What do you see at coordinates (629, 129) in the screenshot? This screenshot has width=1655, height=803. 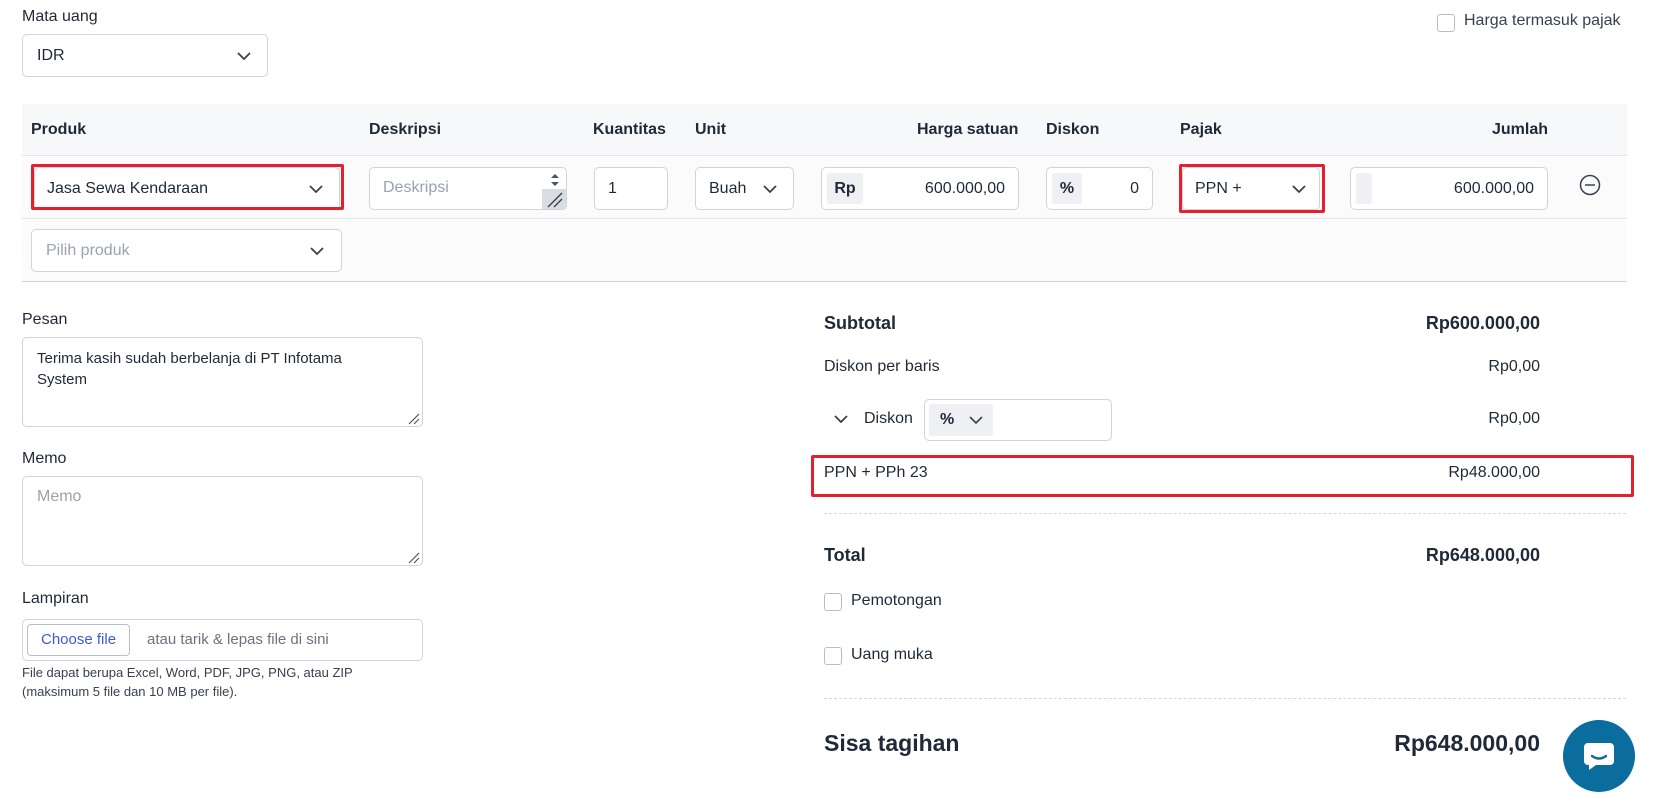 I see `header-quantity: Kuantitas` at bounding box center [629, 129].